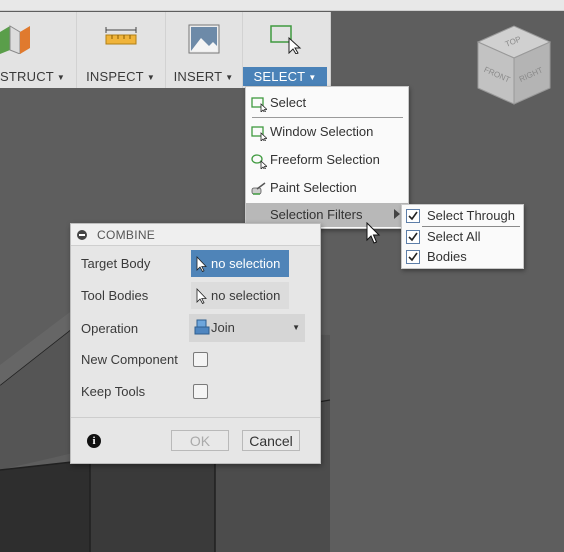 This screenshot has width=564, height=552. I want to click on toolbar-insert-label: INSERT ▼, so click(203, 76).